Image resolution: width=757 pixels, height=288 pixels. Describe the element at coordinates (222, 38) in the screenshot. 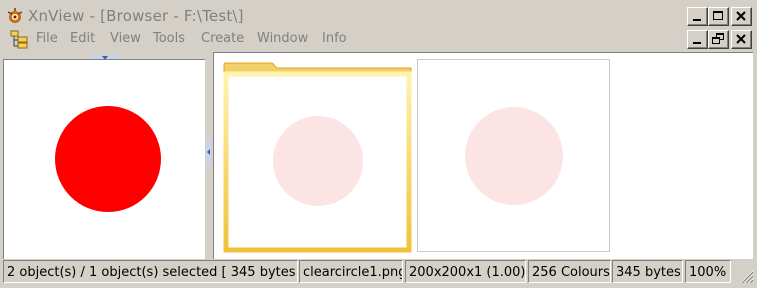

I see `menu-create: Create` at that location.